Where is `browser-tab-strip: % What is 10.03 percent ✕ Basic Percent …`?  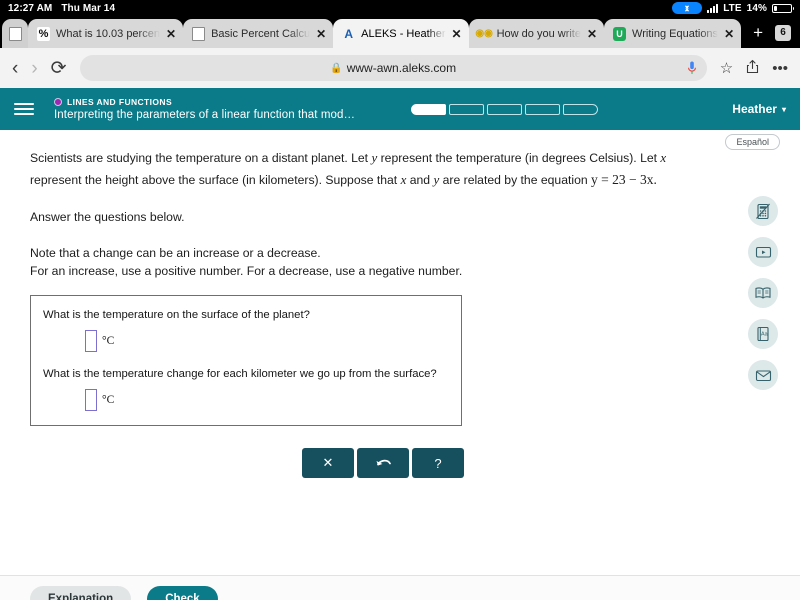 browser-tab-strip: % What is 10.03 percent ✕ Basic Percent … is located at coordinates (400, 32).